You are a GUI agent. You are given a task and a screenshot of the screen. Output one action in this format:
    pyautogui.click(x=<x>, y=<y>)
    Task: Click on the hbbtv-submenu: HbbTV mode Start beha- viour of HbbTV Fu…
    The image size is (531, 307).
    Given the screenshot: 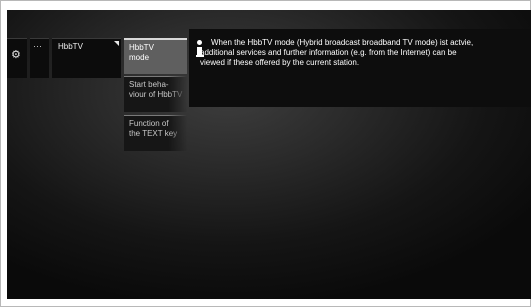 What is the action you would take?
    pyautogui.click(x=155, y=103)
    